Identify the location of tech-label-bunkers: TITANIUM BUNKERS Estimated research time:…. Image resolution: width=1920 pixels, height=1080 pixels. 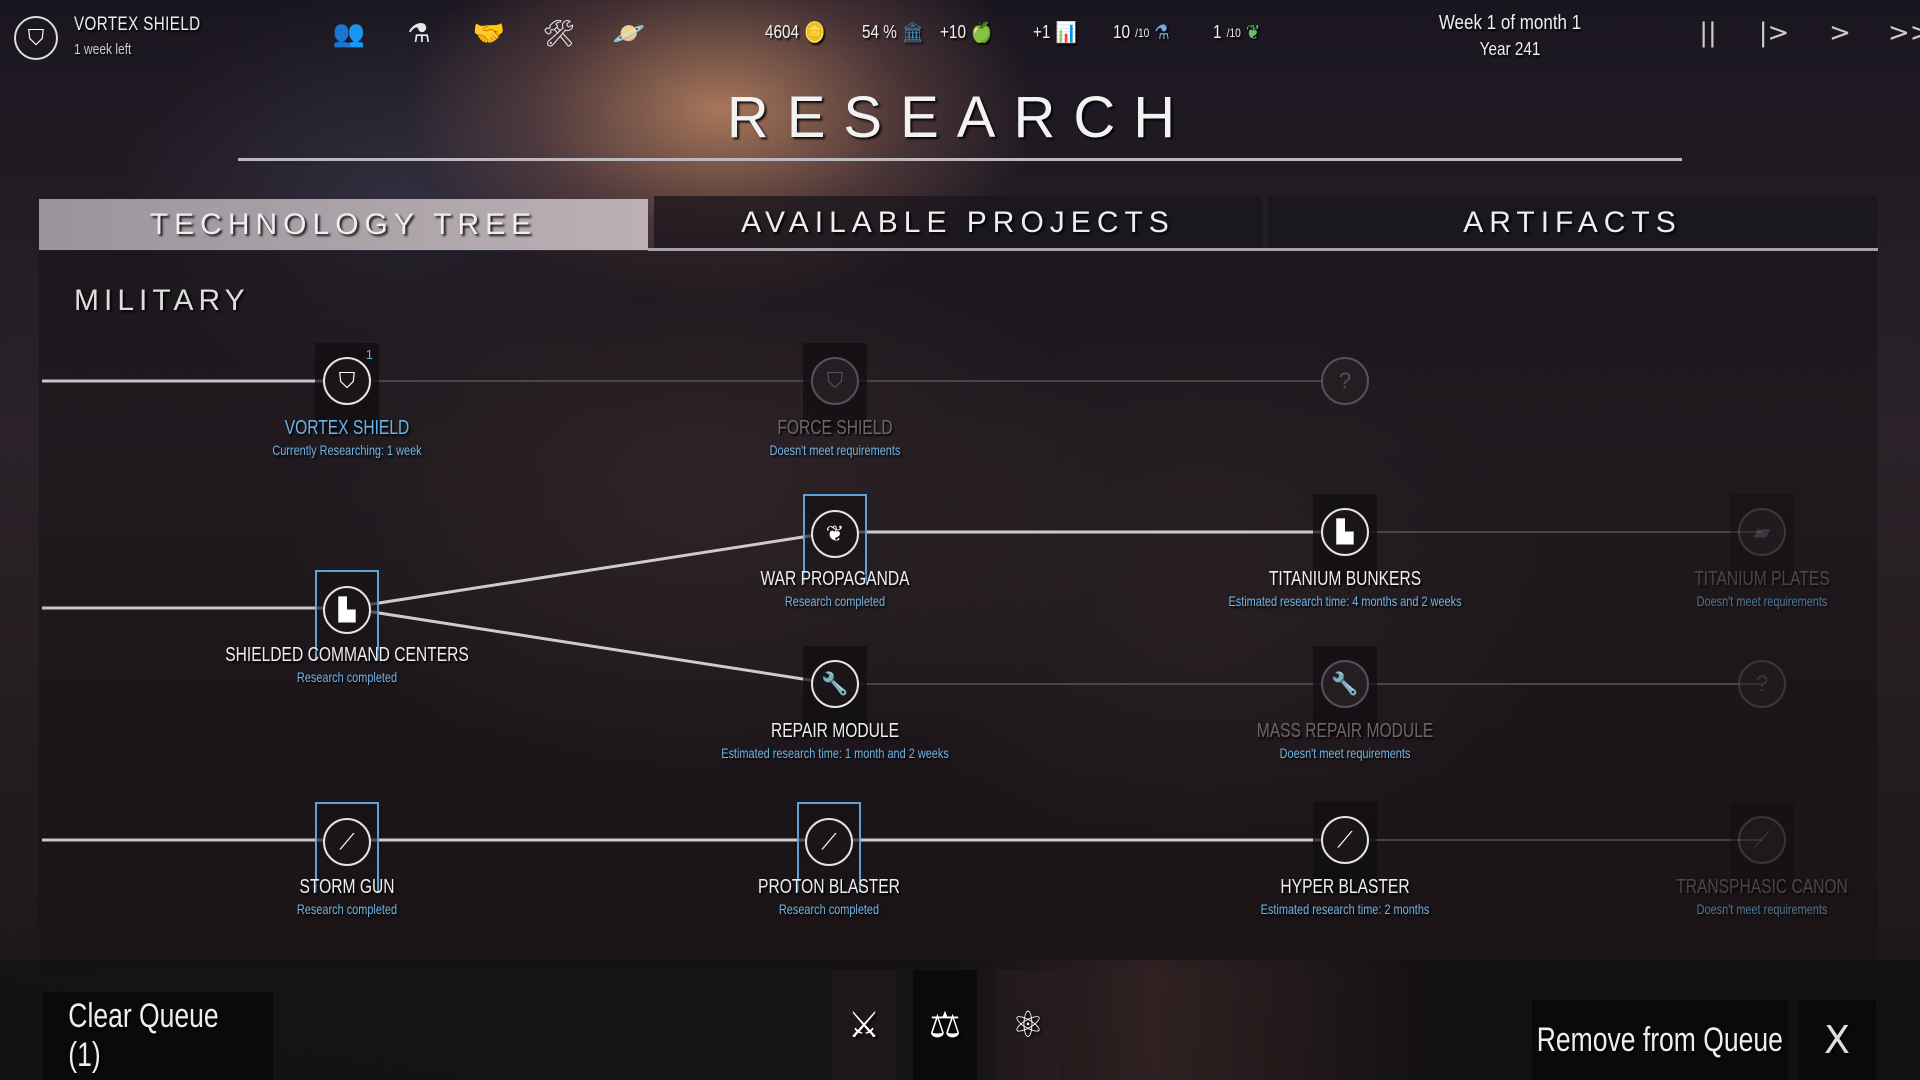
(1345, 588).